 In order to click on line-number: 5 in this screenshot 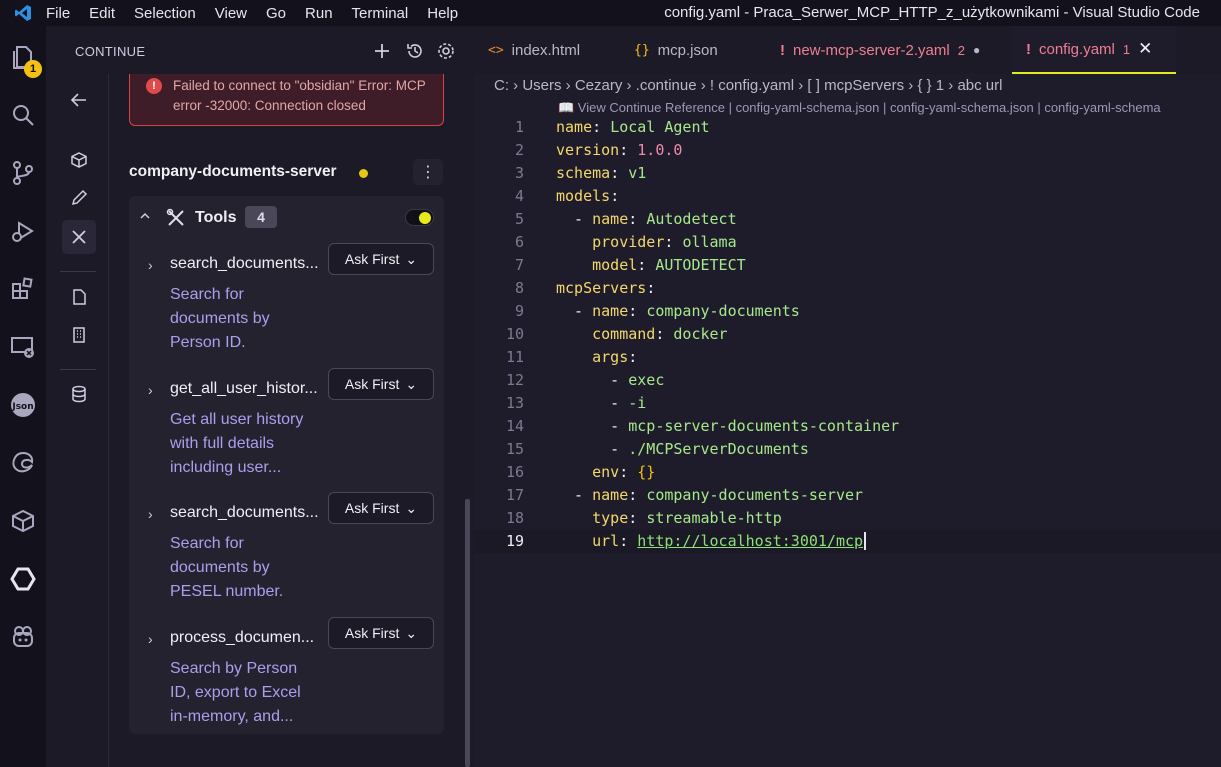, I will do `click(519, 219)`.